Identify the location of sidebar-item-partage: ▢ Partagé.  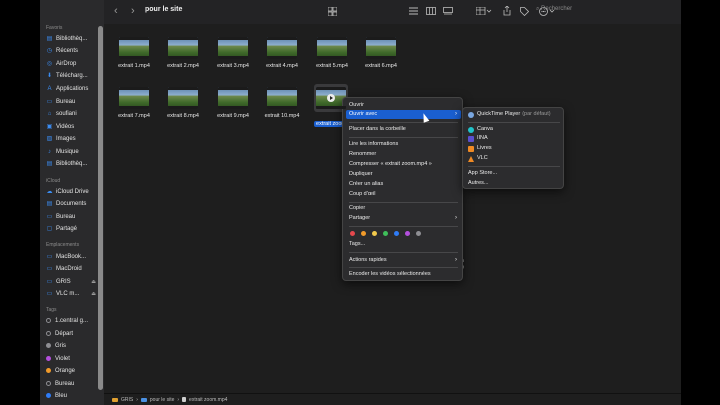
(72, 228).